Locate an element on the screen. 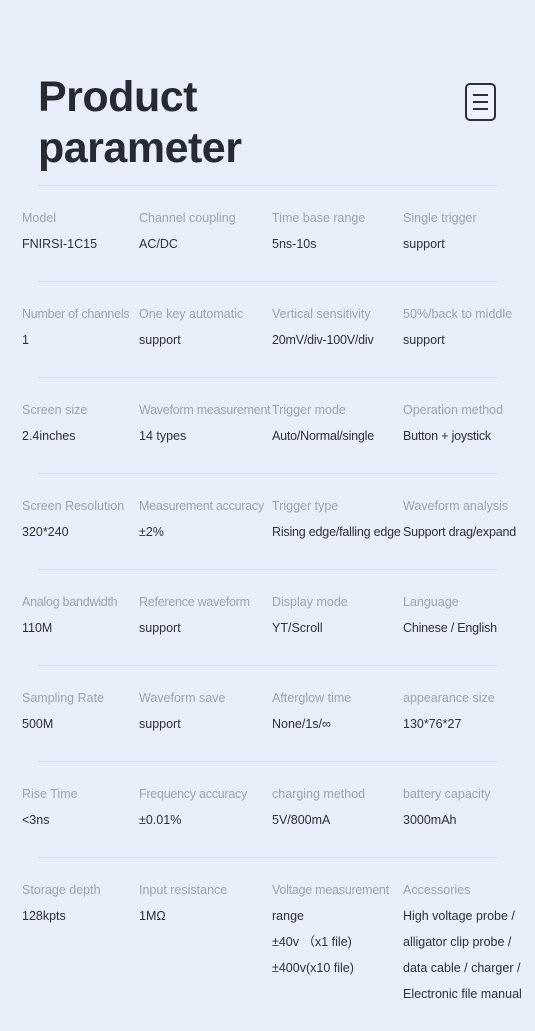  param-label: Trigger mode is located at coordinates (309, 410).